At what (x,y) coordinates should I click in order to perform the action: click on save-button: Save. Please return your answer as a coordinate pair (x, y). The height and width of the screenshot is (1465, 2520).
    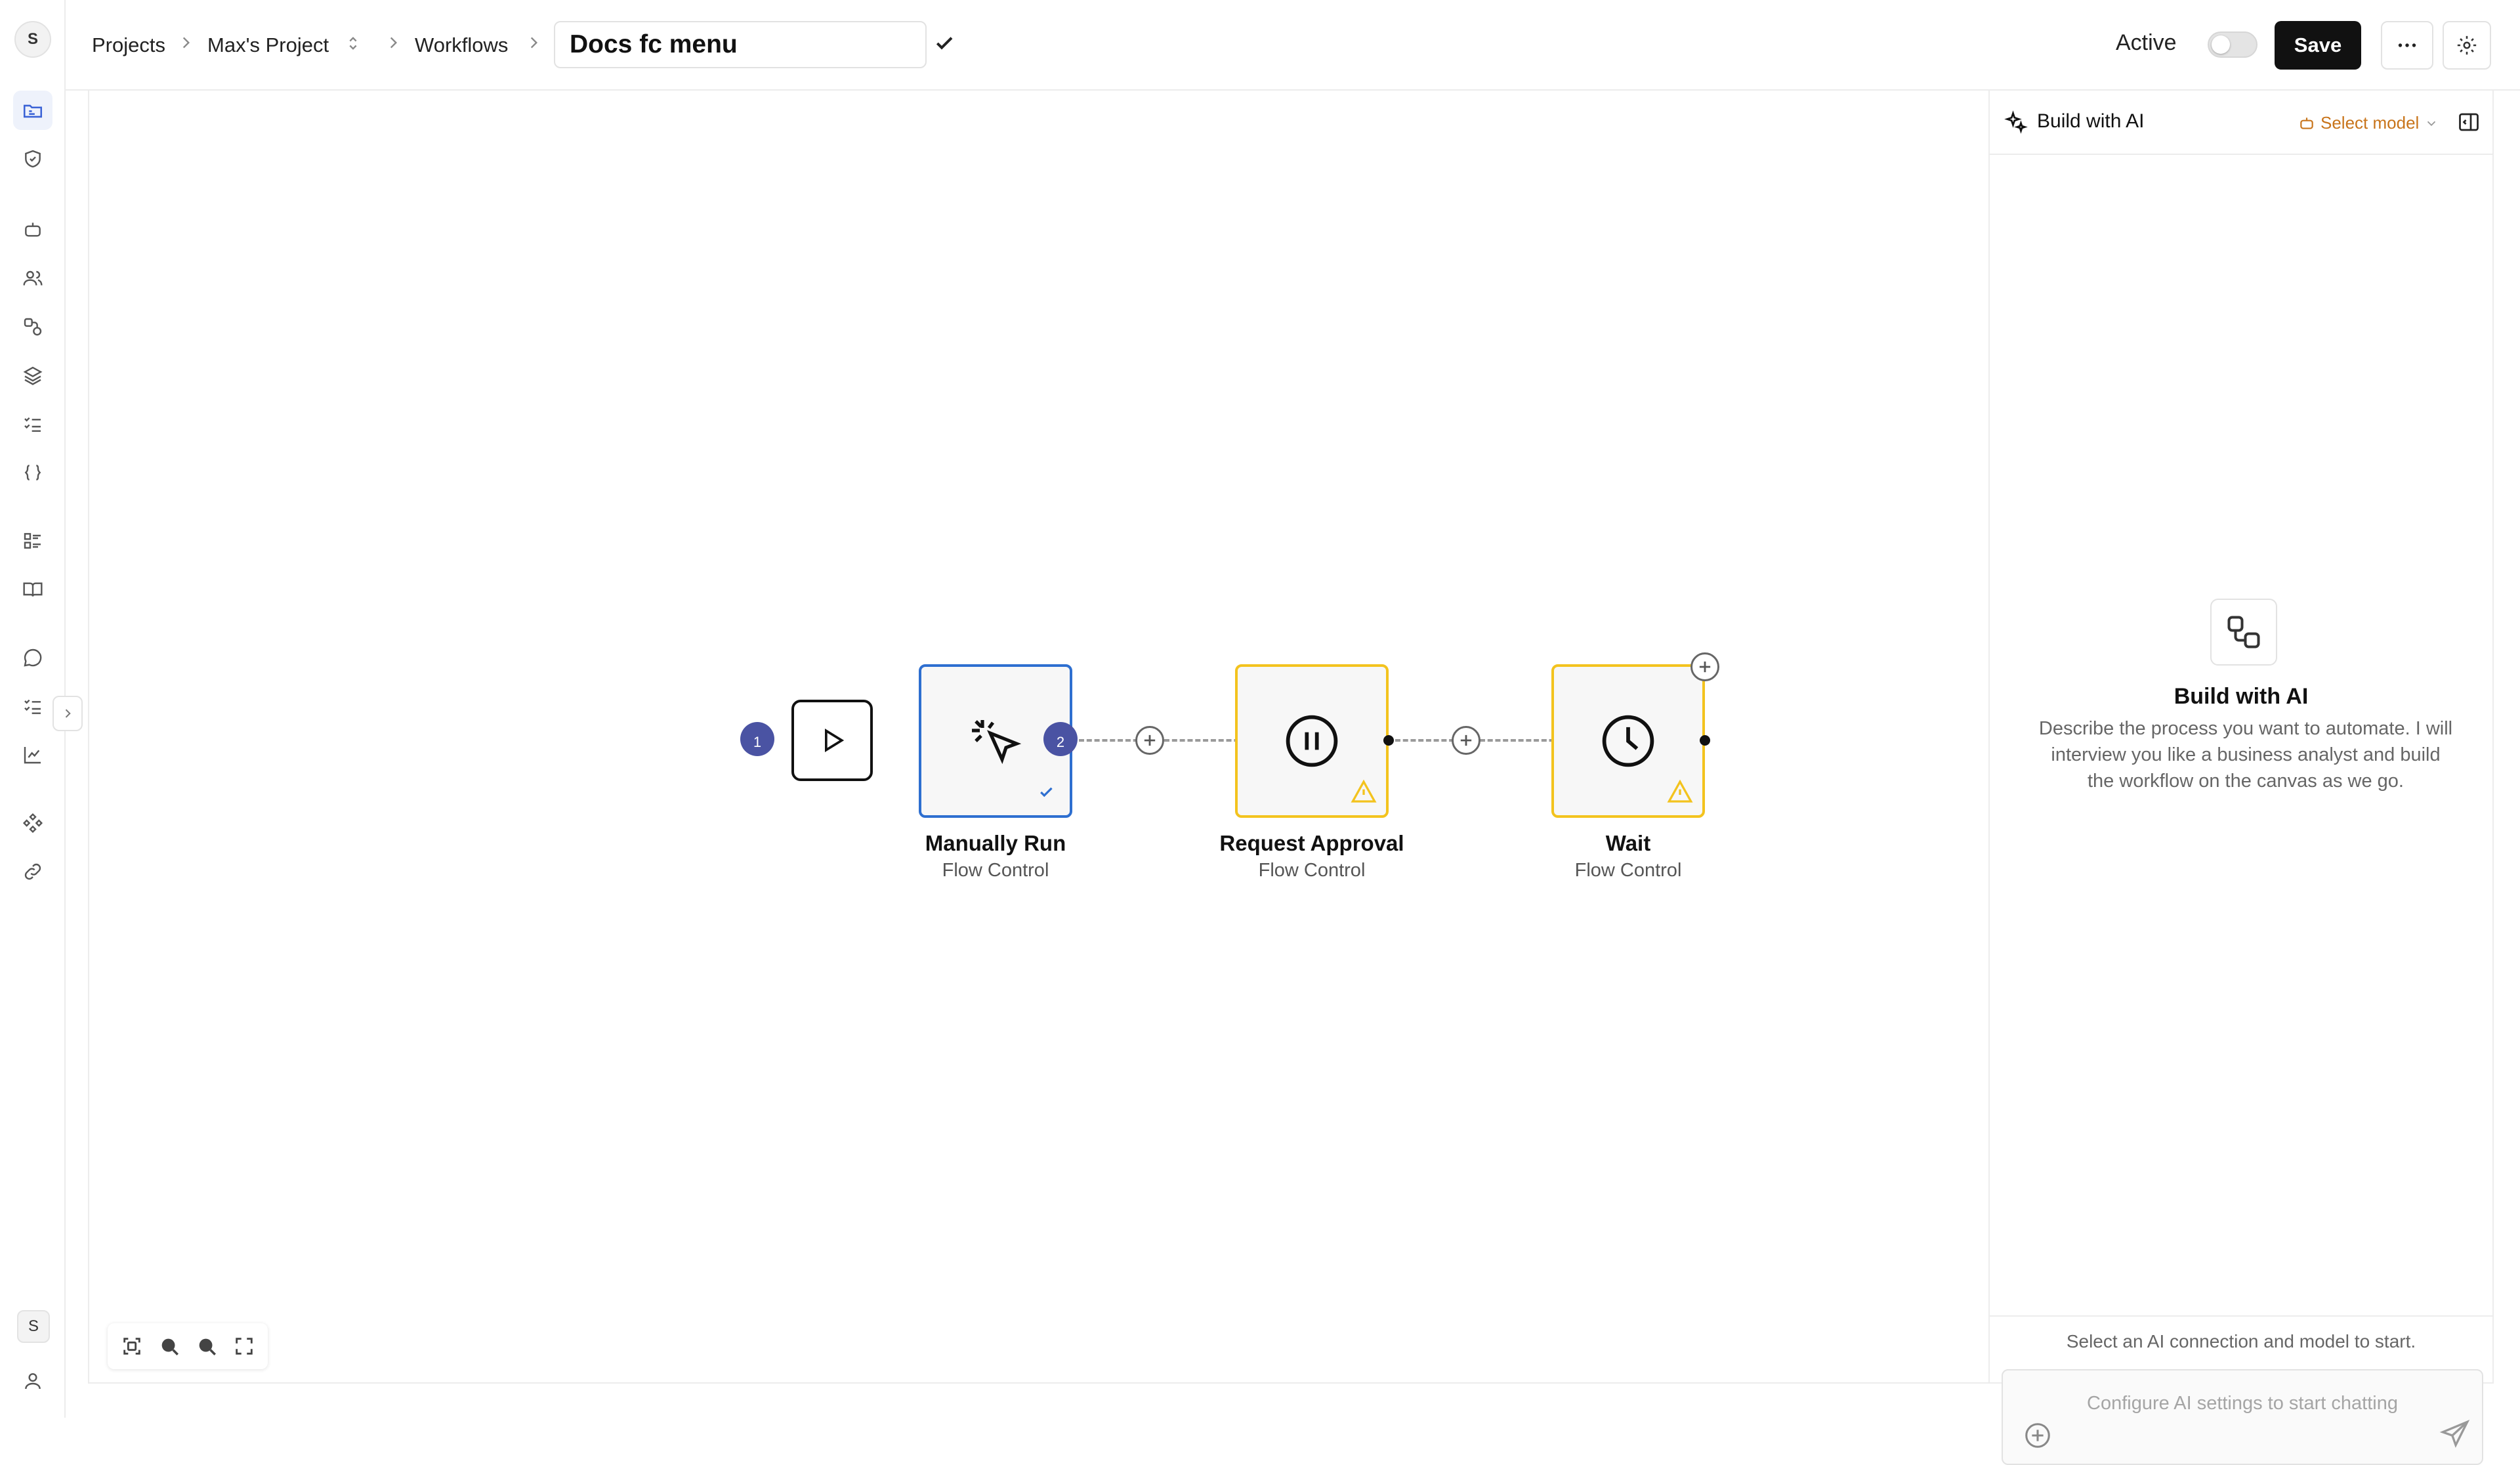
    Looking at the image, I should click on (2318, 45).